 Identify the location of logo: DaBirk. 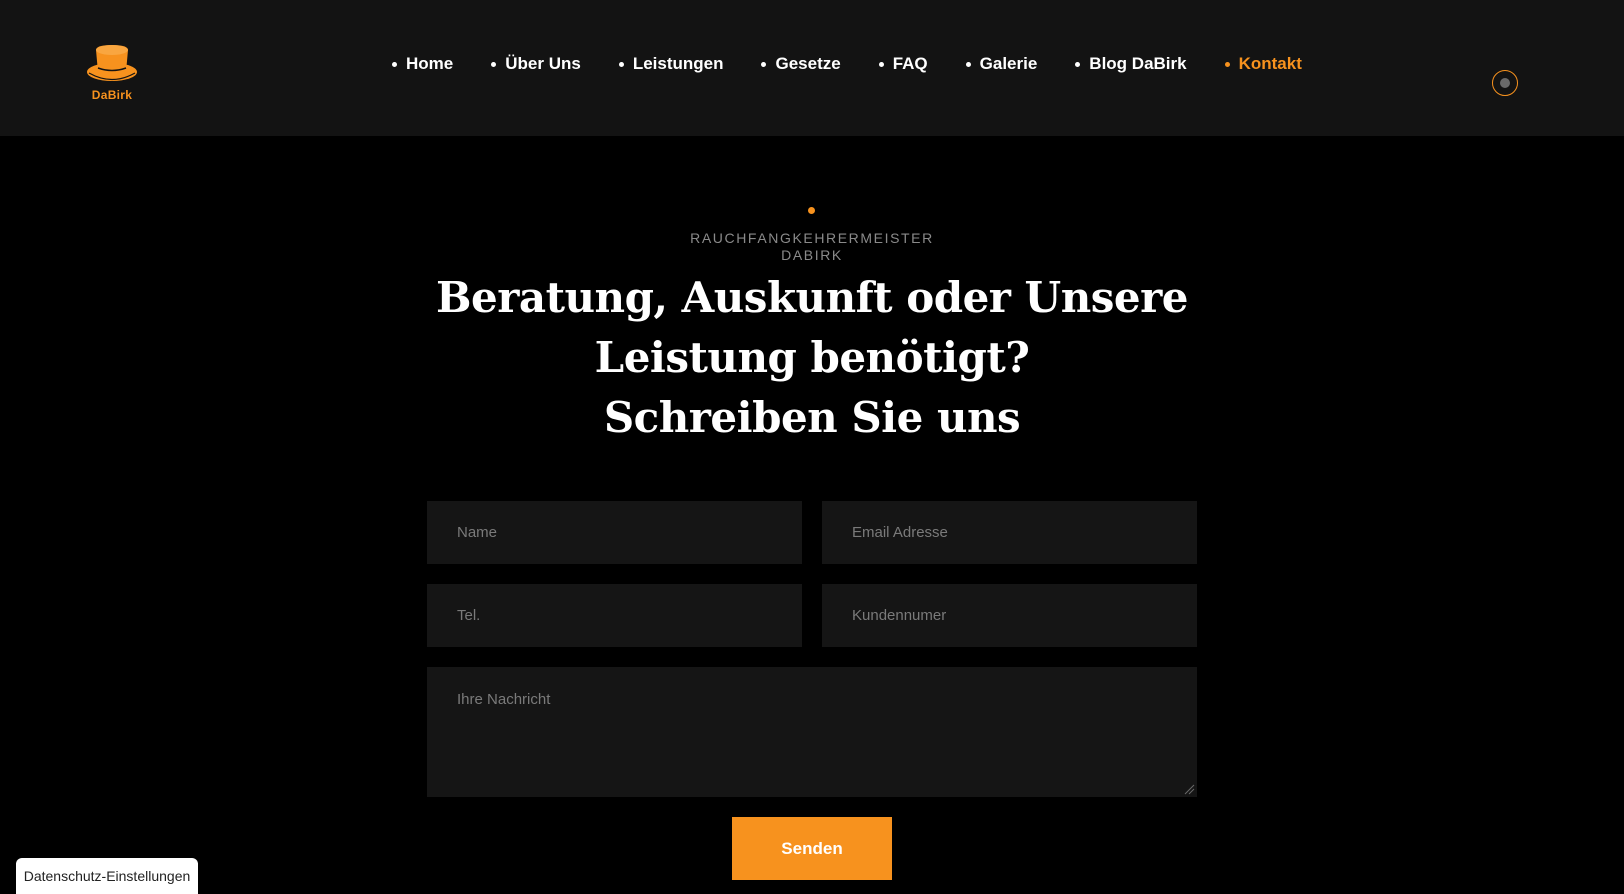
(112, 73).